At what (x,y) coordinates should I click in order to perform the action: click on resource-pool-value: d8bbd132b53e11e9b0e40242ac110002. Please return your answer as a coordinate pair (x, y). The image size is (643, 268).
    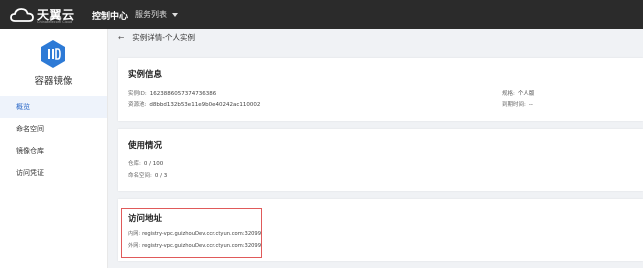
    Looking at the image, I should click on (205, 105).